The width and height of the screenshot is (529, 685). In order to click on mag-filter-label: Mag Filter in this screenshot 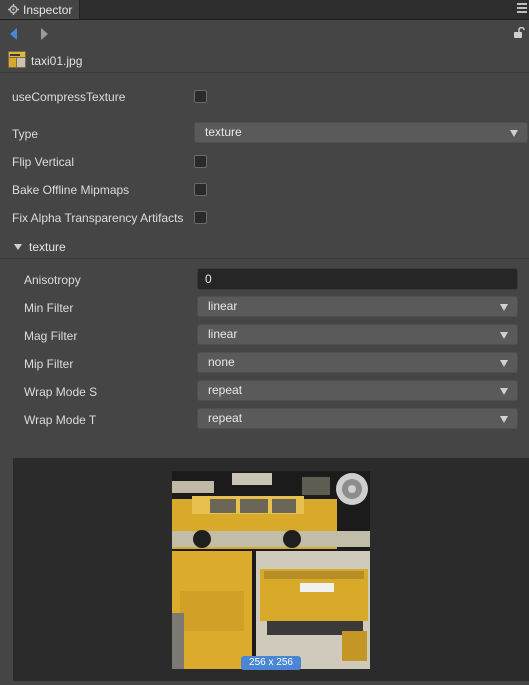, I will do `click(51, 336)`.